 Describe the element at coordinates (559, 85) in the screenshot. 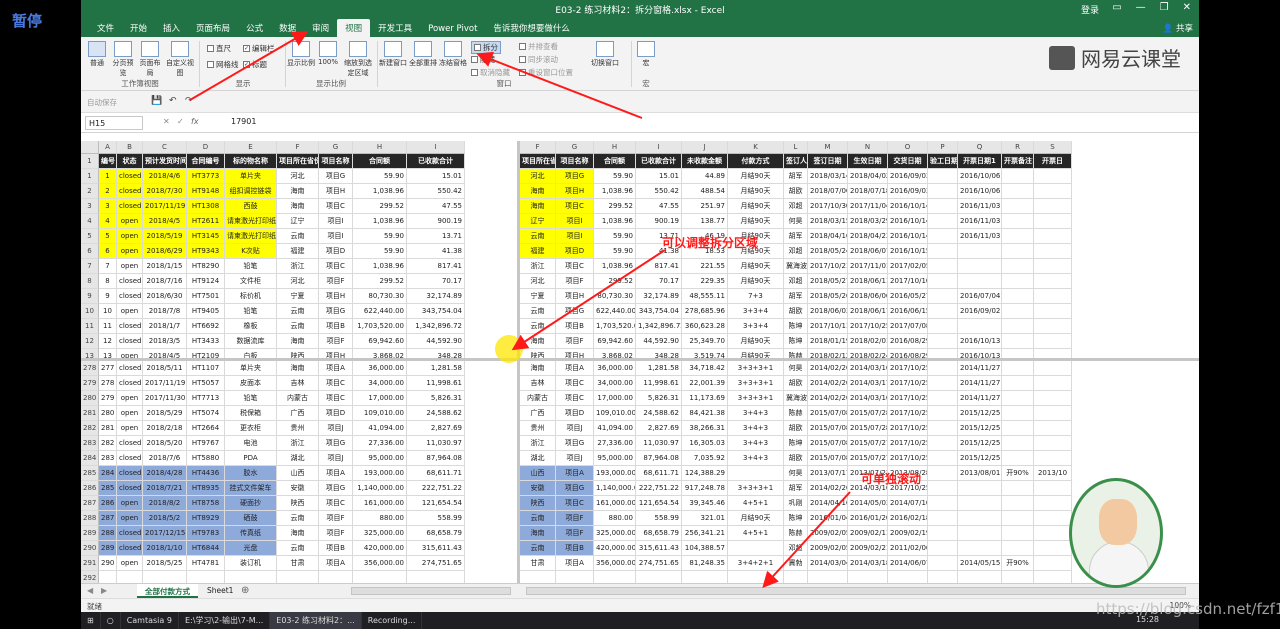

I see `arrow-to-split-button` at that location.